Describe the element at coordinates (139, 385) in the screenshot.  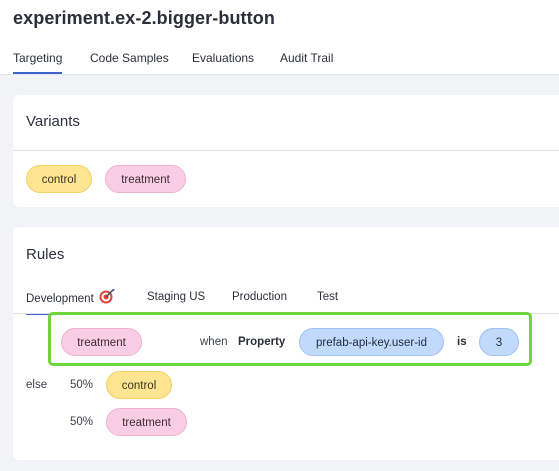
I see `else-split-variant-control: control` at that location.